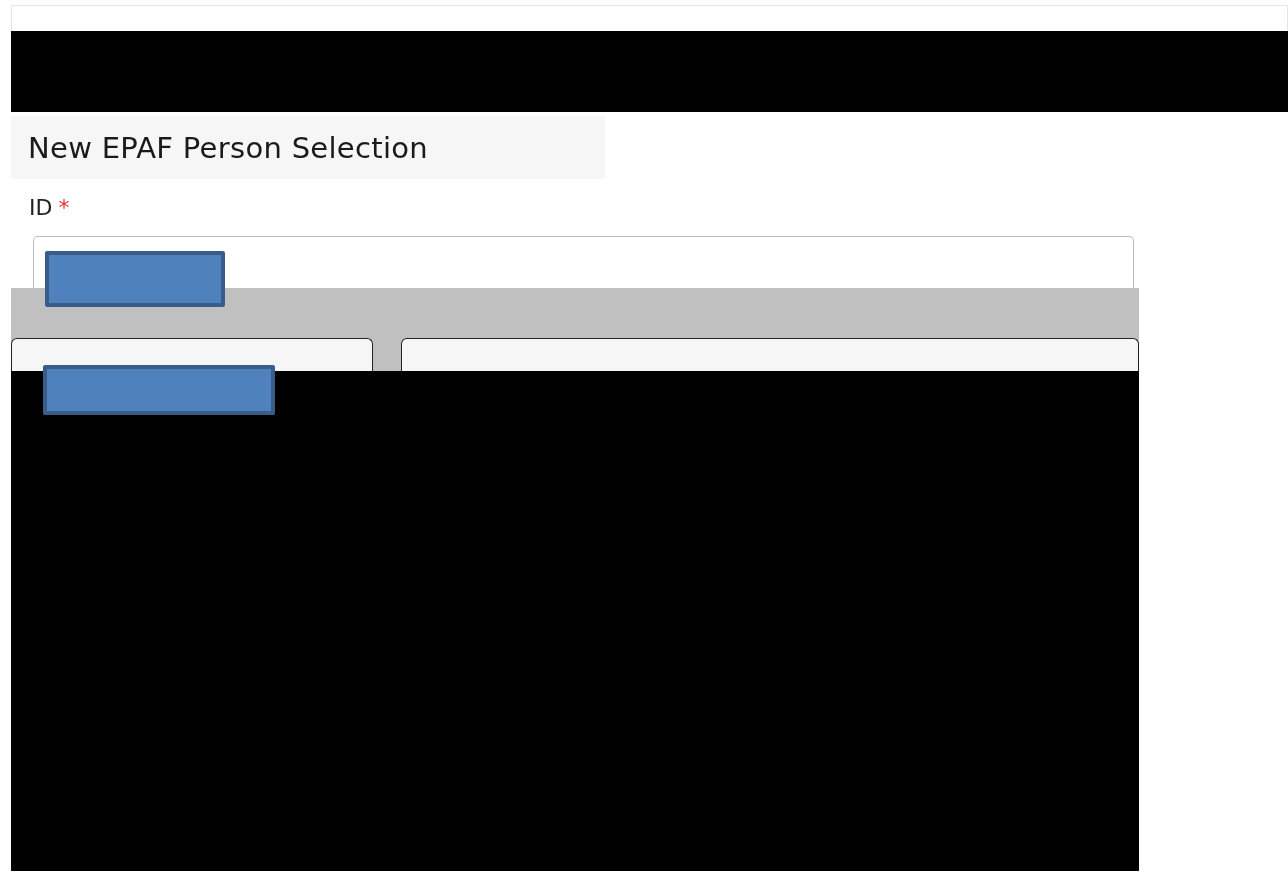 Image resolution: width=1288 pixels, height=873 pixels. What do you see at coordinates (228, 147) in the screenshot?
I see `page-title: New EPAF Person Selection` at bounding box center [228, 147].